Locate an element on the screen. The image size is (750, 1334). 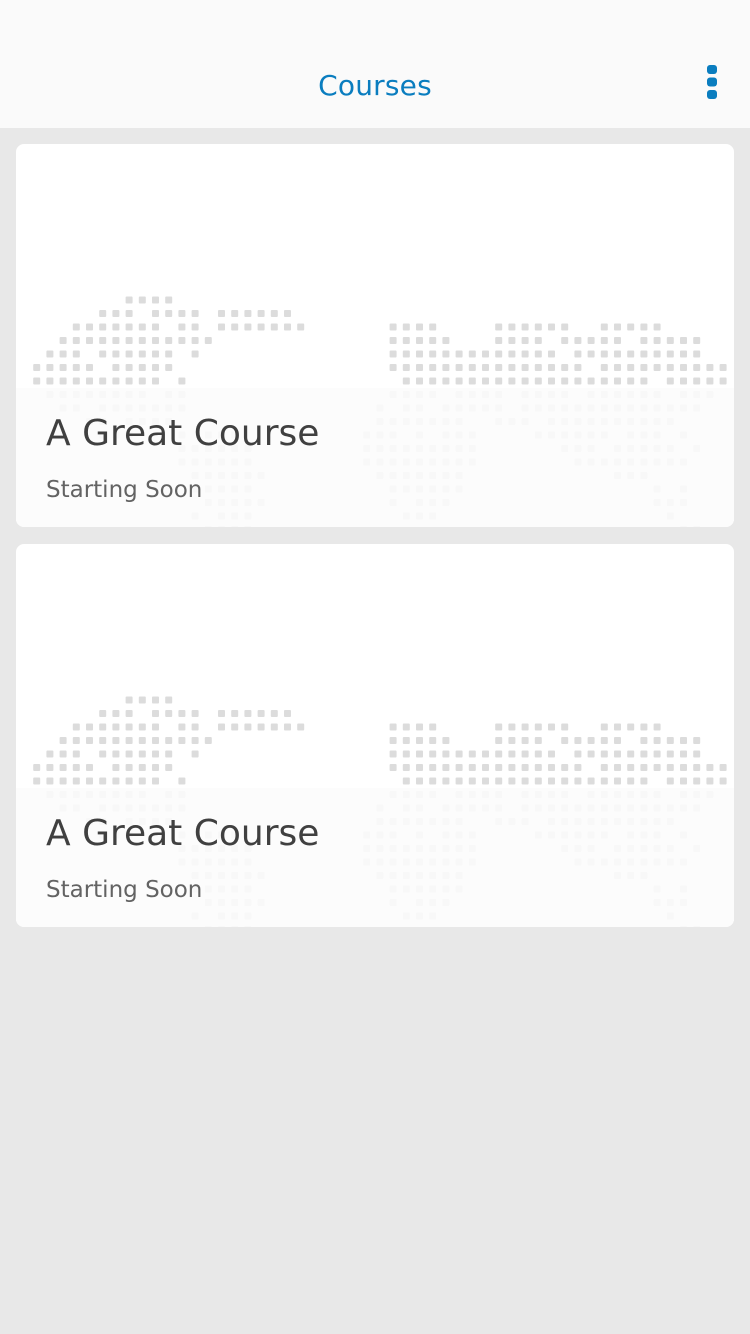
more-options-button is located at coordinates (712, 82).